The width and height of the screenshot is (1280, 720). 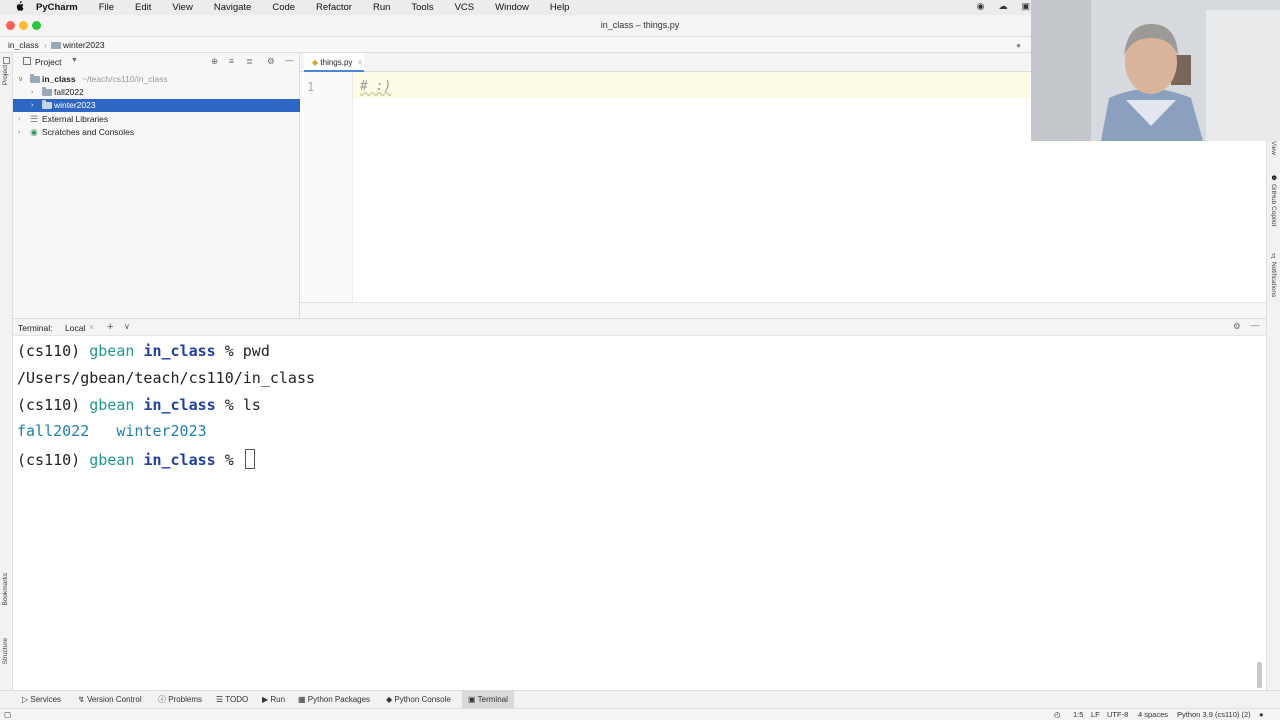 What do you see at coordinates (48, 62) in the screenshot?
I see `project-panel-title: Project` at bounding box center [48, 62].